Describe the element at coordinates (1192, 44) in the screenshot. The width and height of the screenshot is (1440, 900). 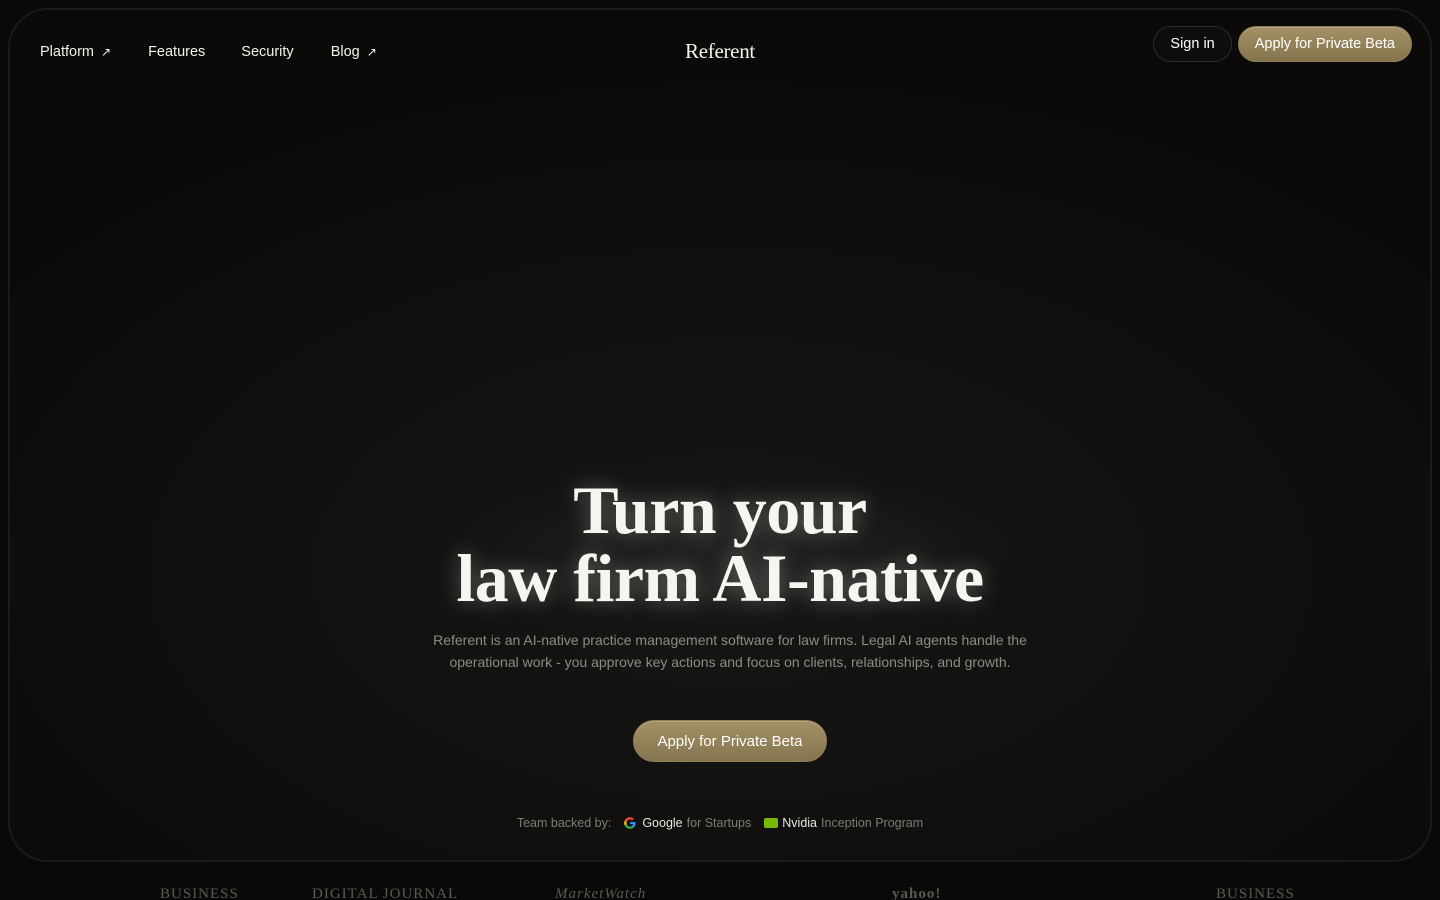
I see `signin-button: Sign in` at that location.